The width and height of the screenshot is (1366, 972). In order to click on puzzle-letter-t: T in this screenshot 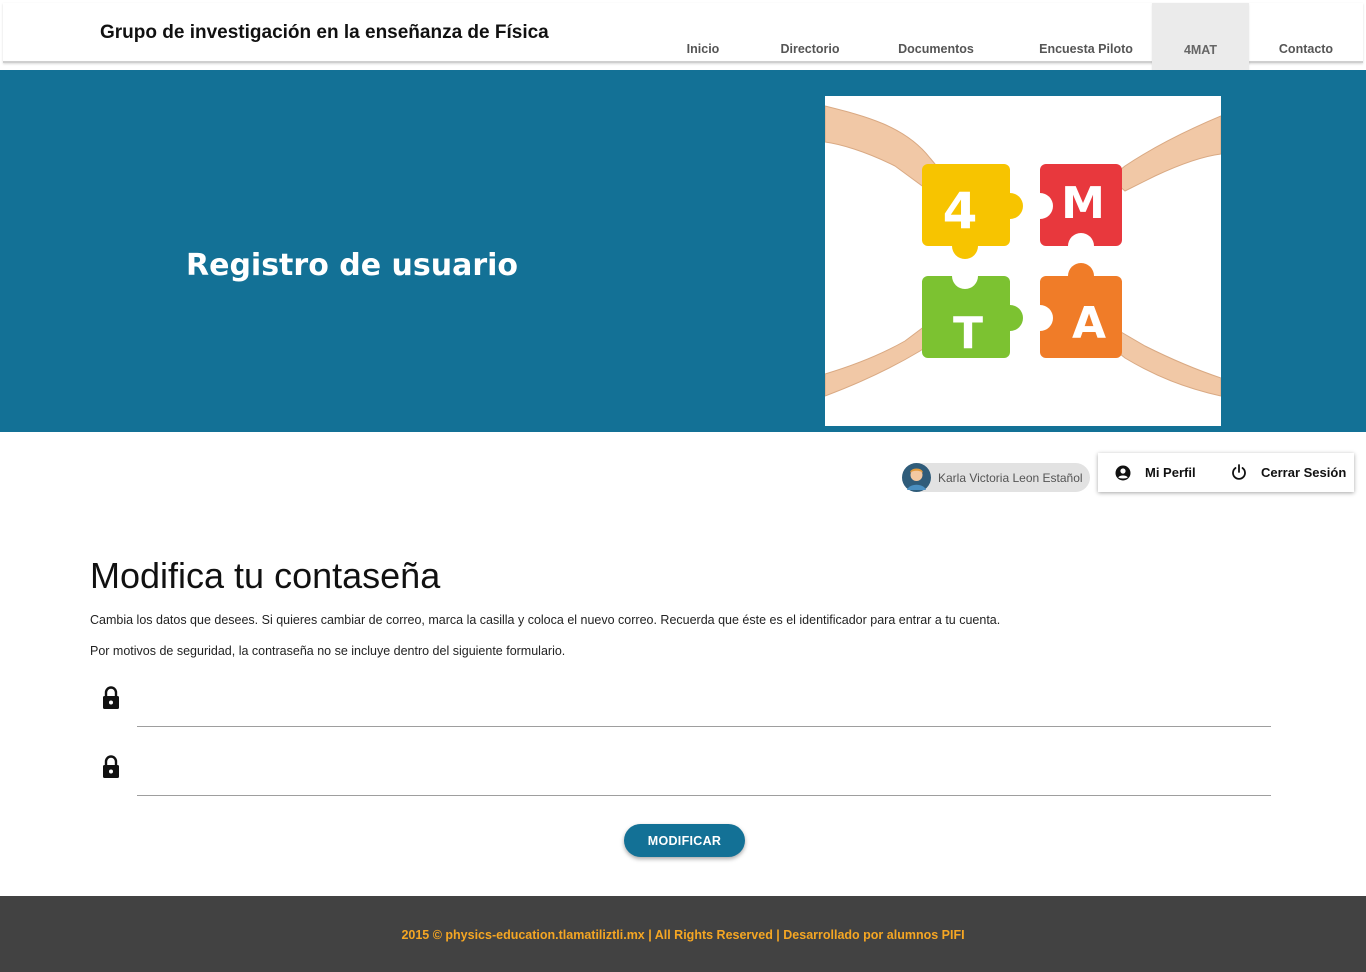, I will do `click(968, 333)`.